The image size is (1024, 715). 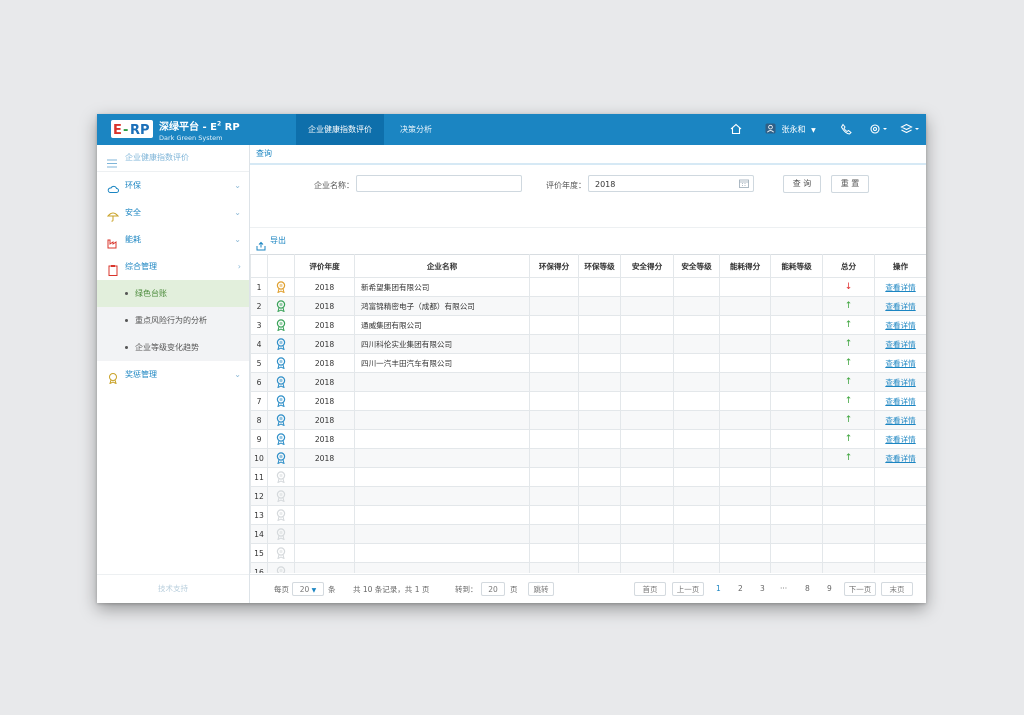 I want to click on sidebar-item-environment: 环保 ⌄, so click(x=173, y=185).